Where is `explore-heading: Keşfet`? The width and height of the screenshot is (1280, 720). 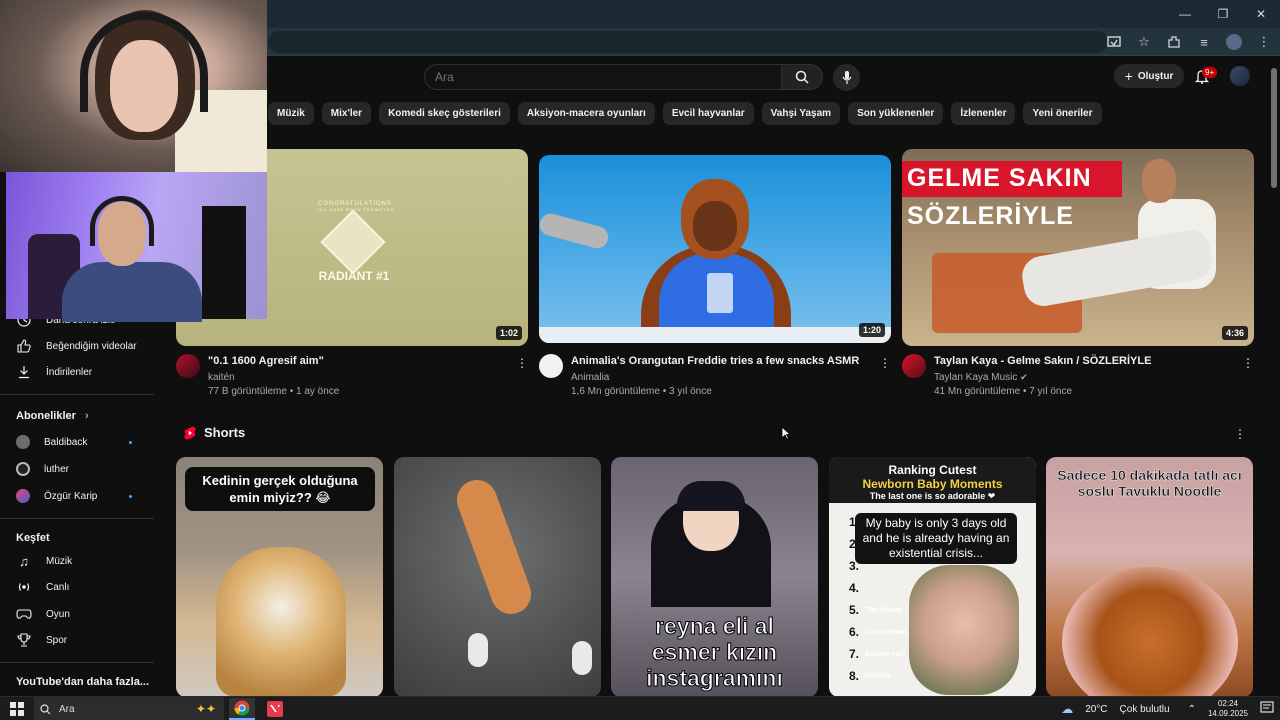
explore-heading: Keşfet is located at coordinates (33, 538).